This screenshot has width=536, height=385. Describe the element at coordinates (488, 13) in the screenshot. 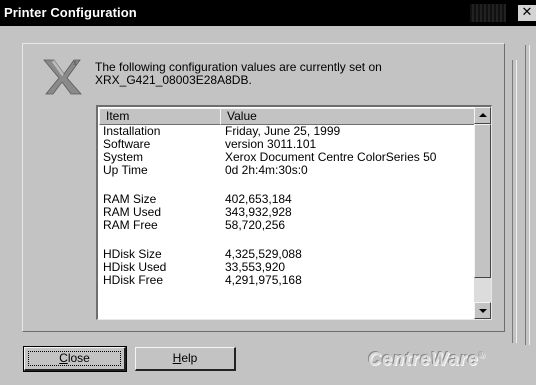

I see `title-bar-texture` at that location.